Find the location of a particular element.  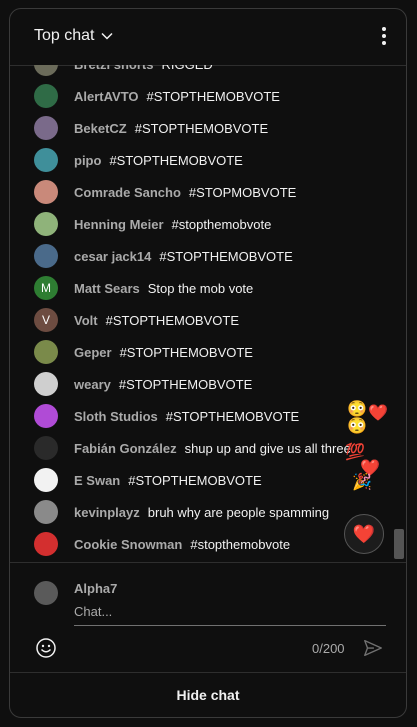

chat-message: M Matt Sears Stop the mob vote is located at coordinates (143, 288).